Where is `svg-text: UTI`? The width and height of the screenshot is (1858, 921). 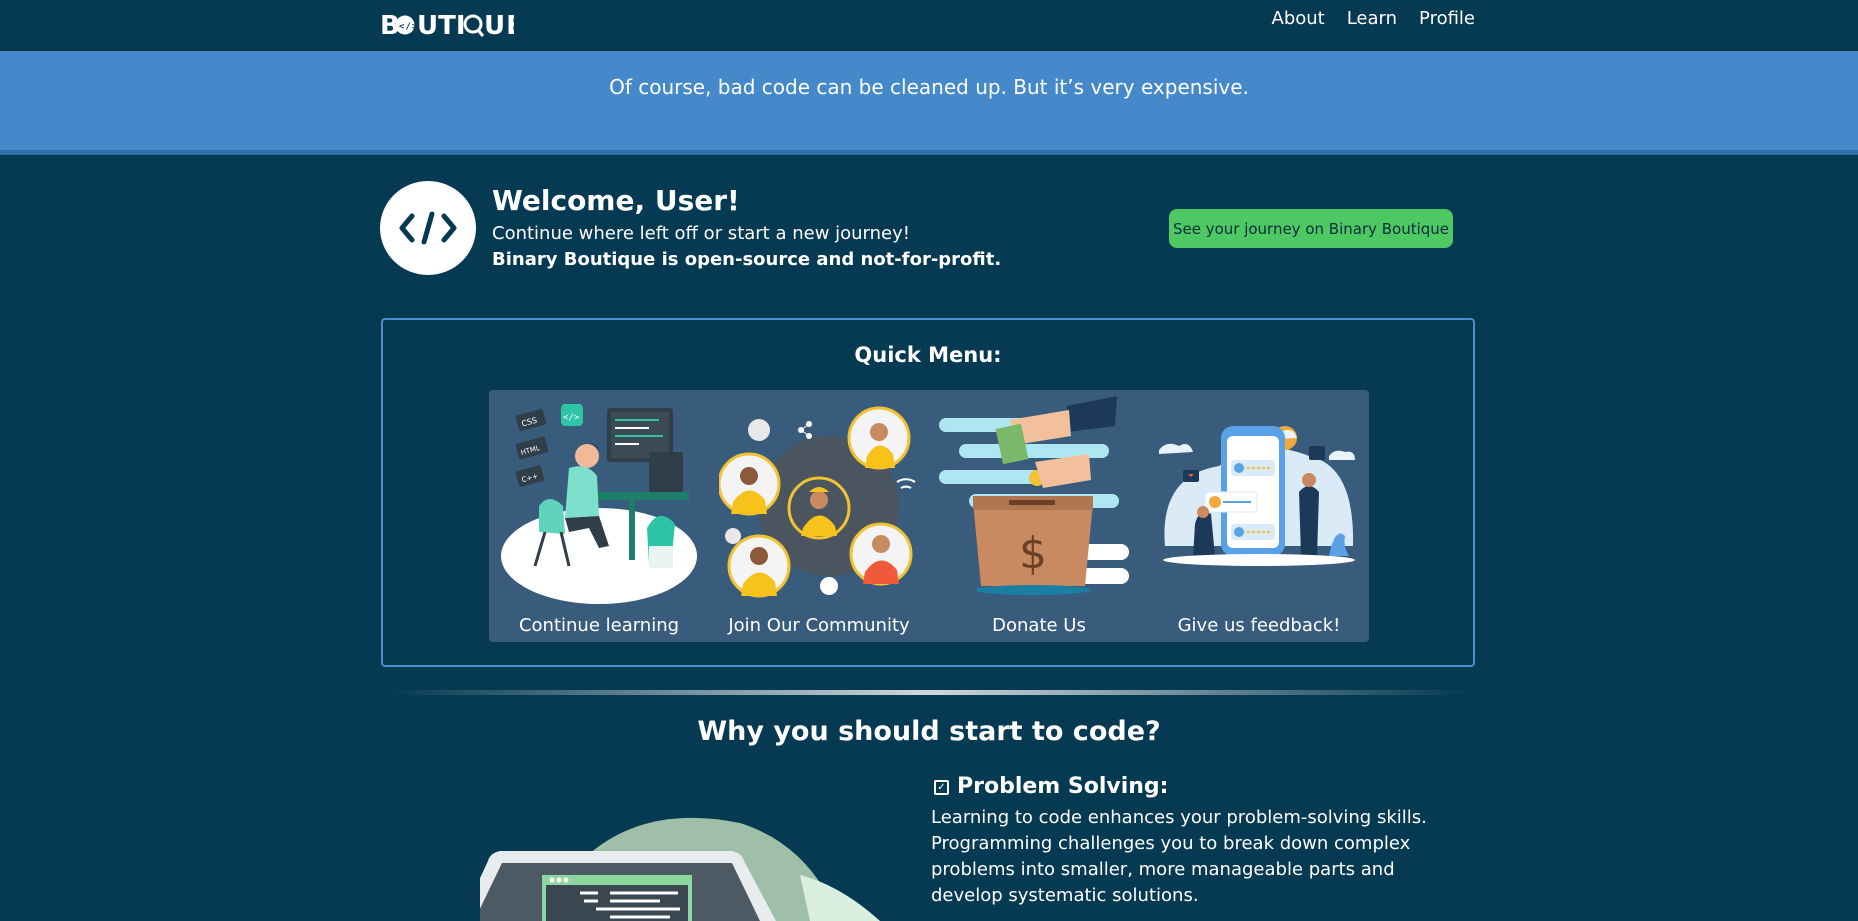
svg-text: UTI is located at coordinates (441, 25).